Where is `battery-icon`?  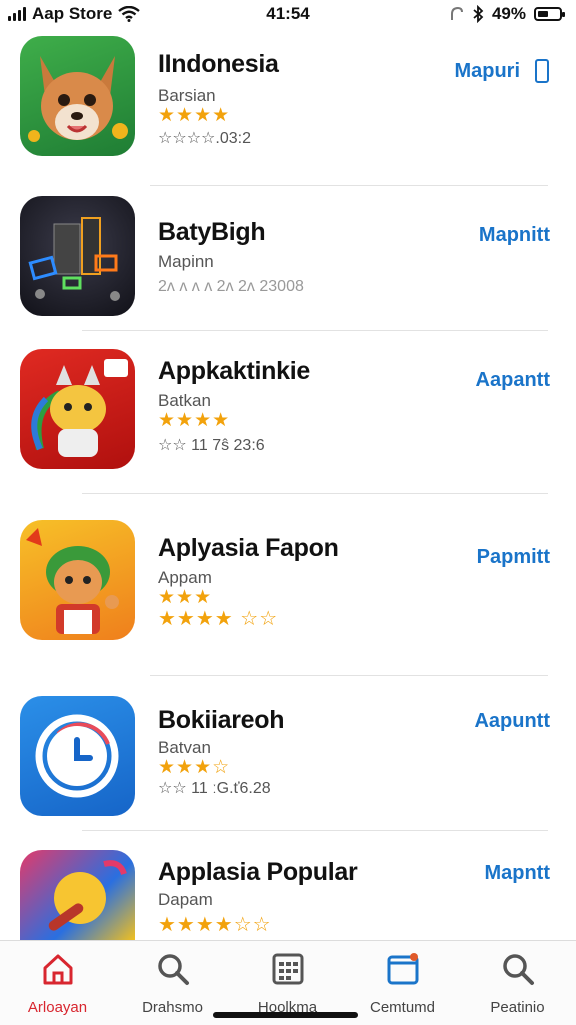
battery-icon is located at coordinates (549, 14).